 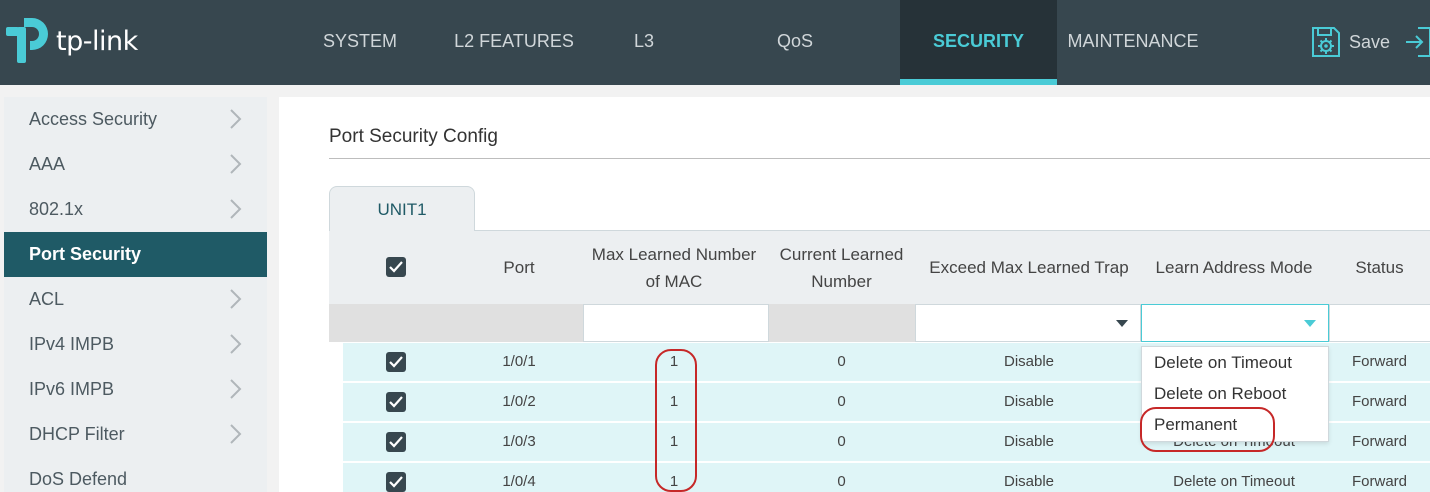 What do you see at coordinates (879, 158) in the screenshot?
I see `title-divider` at bounding box center [879, 158].